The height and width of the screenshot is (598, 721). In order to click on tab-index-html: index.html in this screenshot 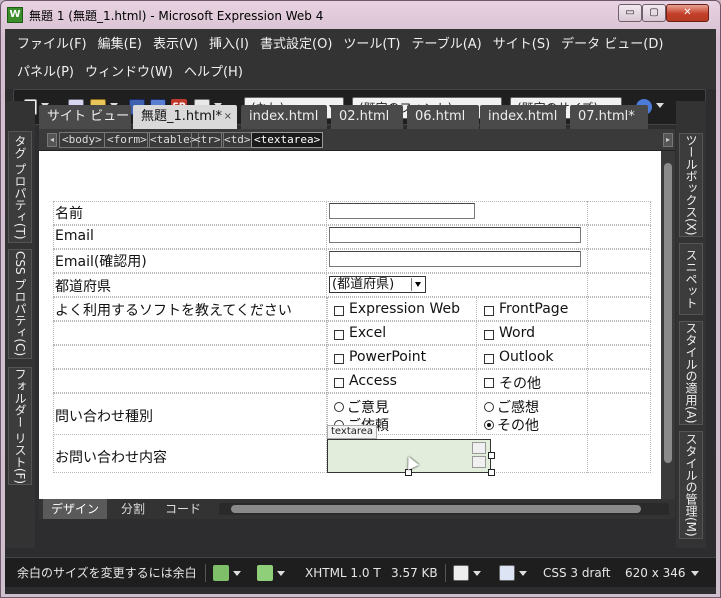, I will do `click(284, 117)`.